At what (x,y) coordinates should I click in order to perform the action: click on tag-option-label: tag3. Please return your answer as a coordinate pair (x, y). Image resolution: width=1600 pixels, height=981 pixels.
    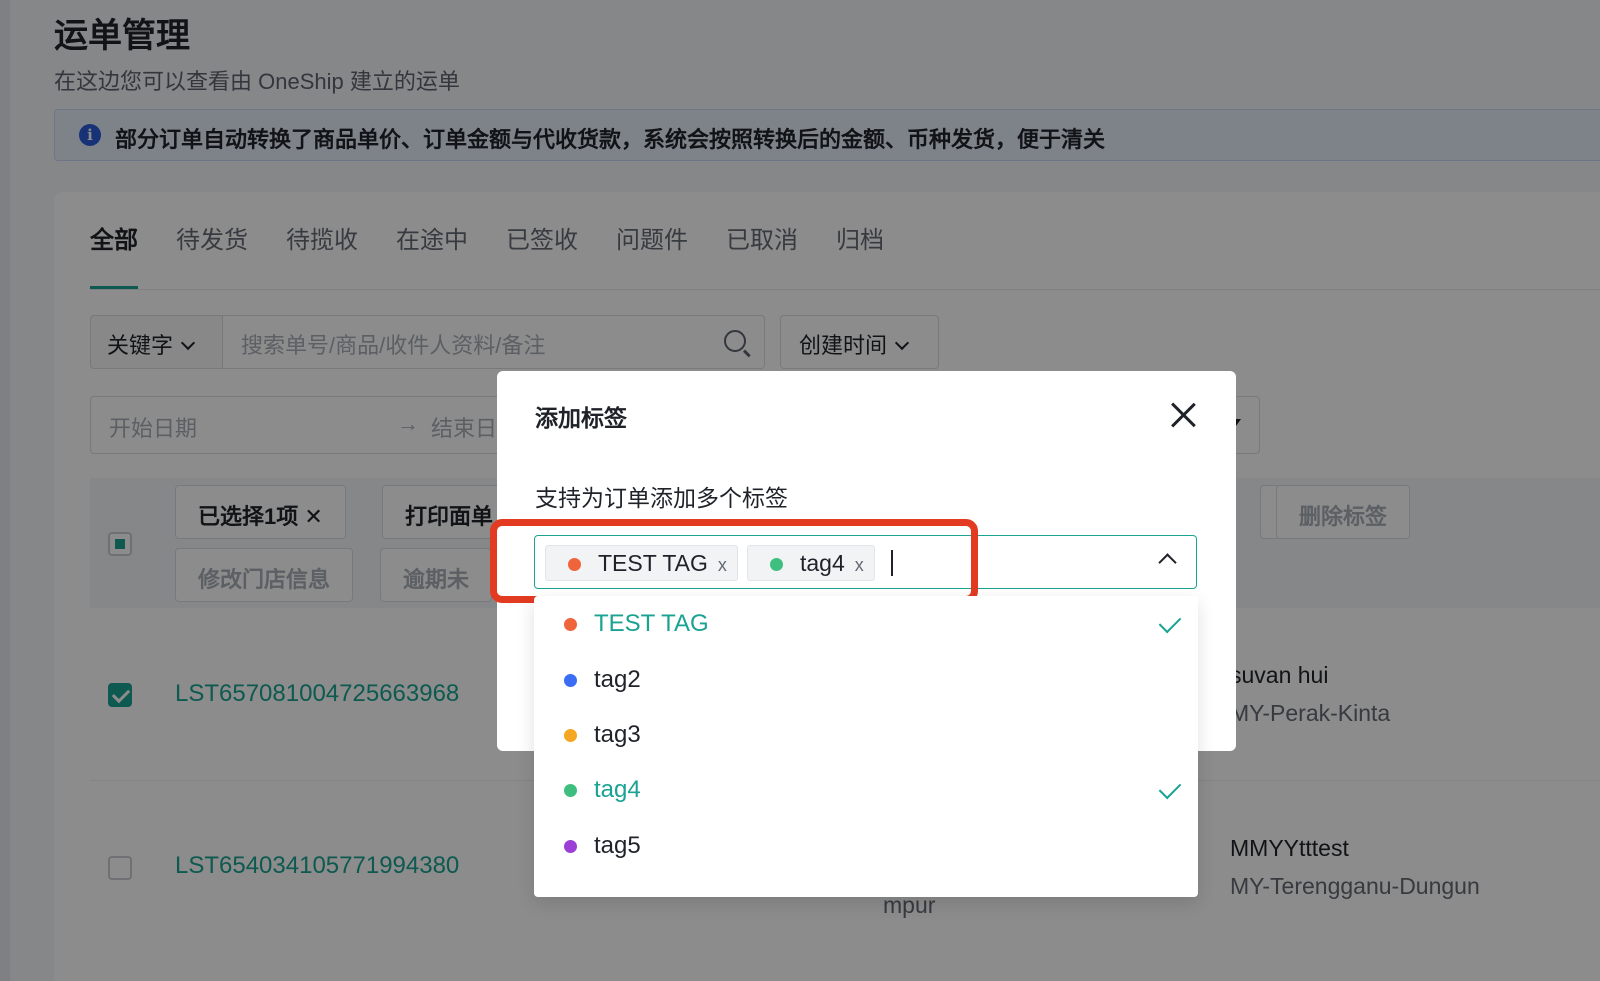
    Looking at the image, I should click on (617, 734).